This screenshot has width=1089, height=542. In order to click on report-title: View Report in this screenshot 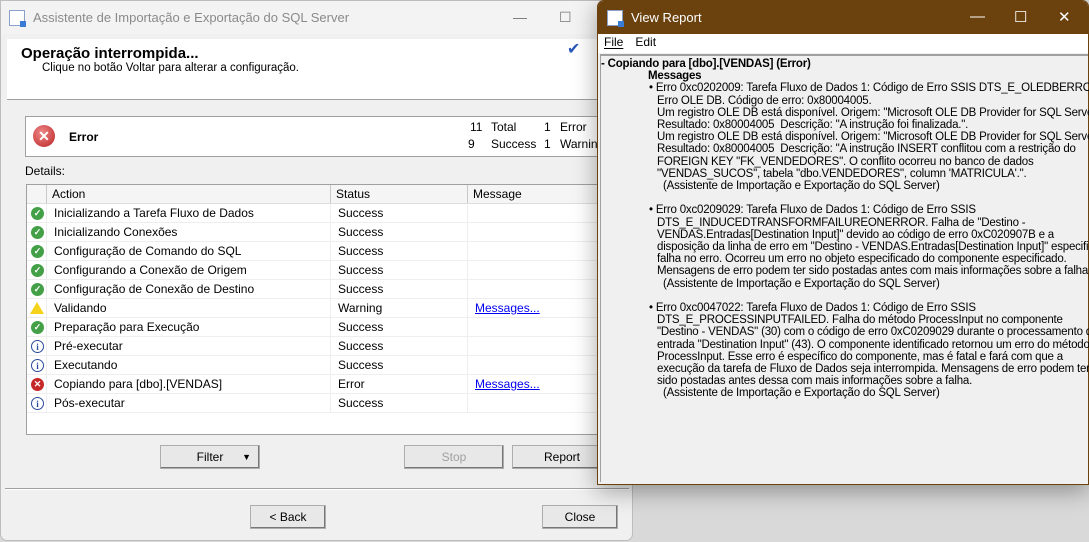, I will do `click(666, 17)`.